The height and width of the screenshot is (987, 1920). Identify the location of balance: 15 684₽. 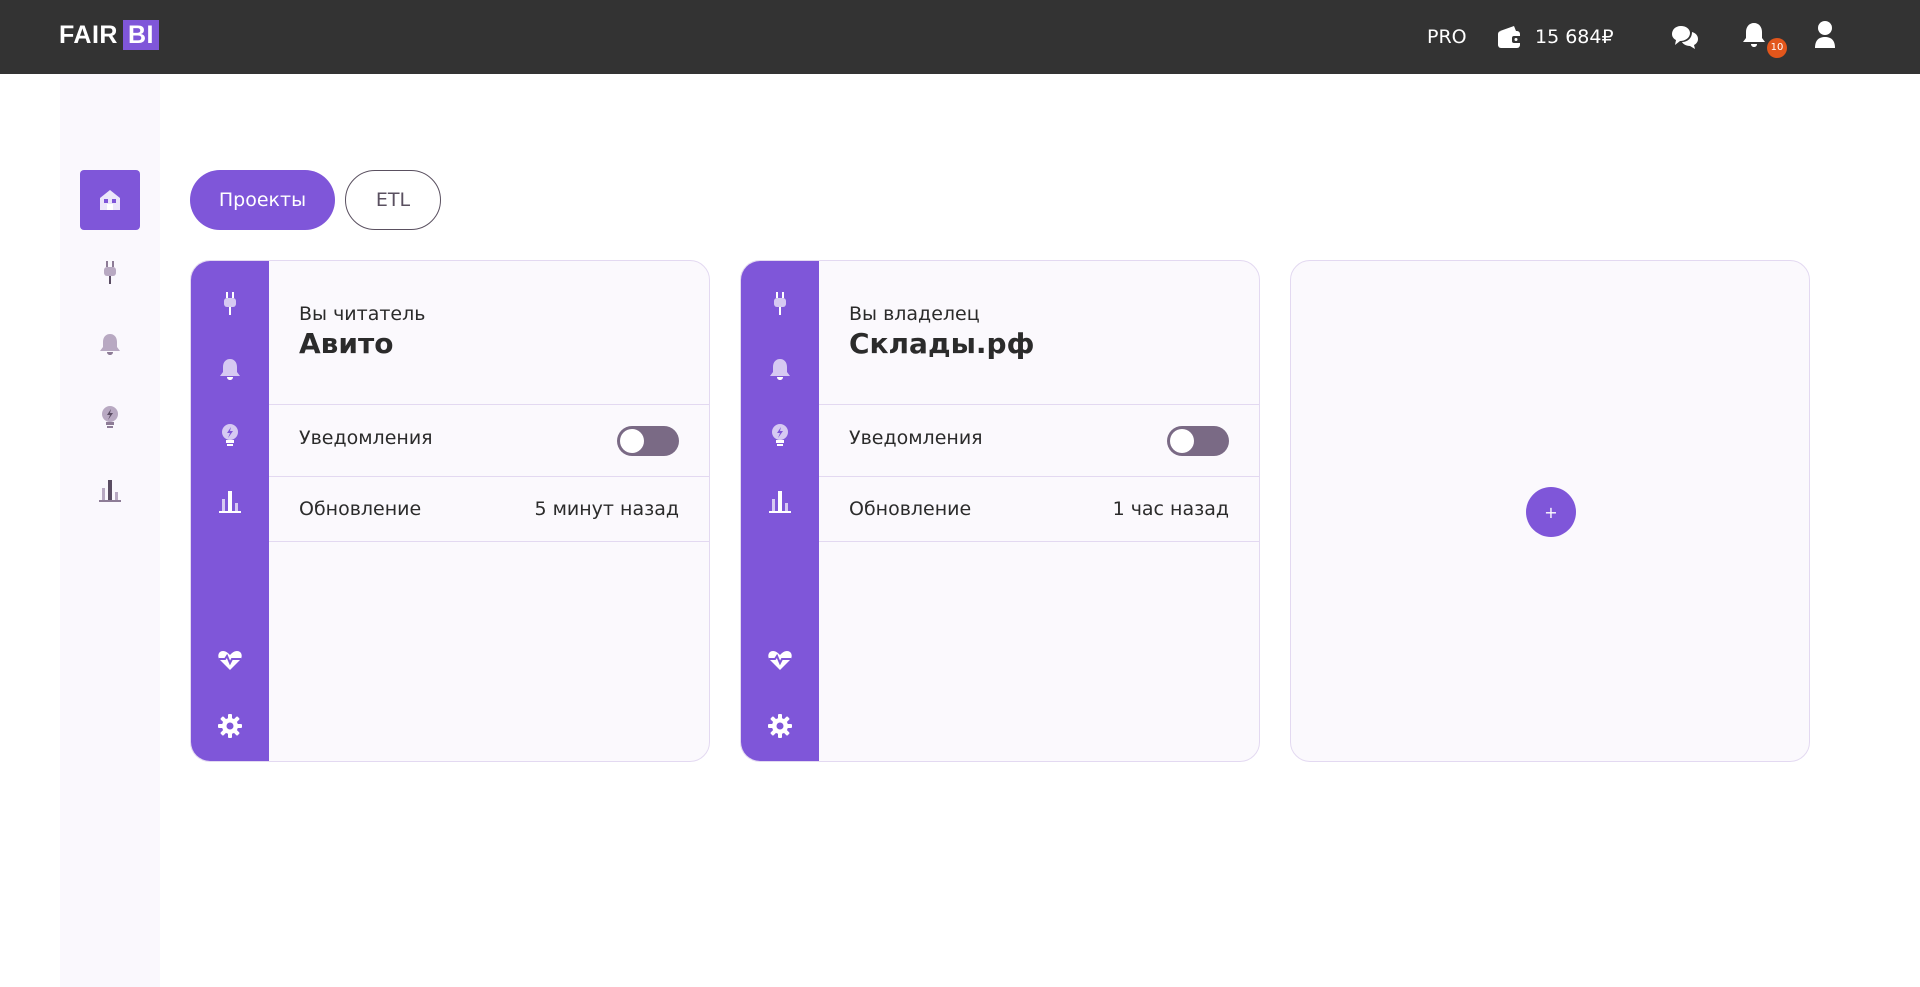
(1574, 37).